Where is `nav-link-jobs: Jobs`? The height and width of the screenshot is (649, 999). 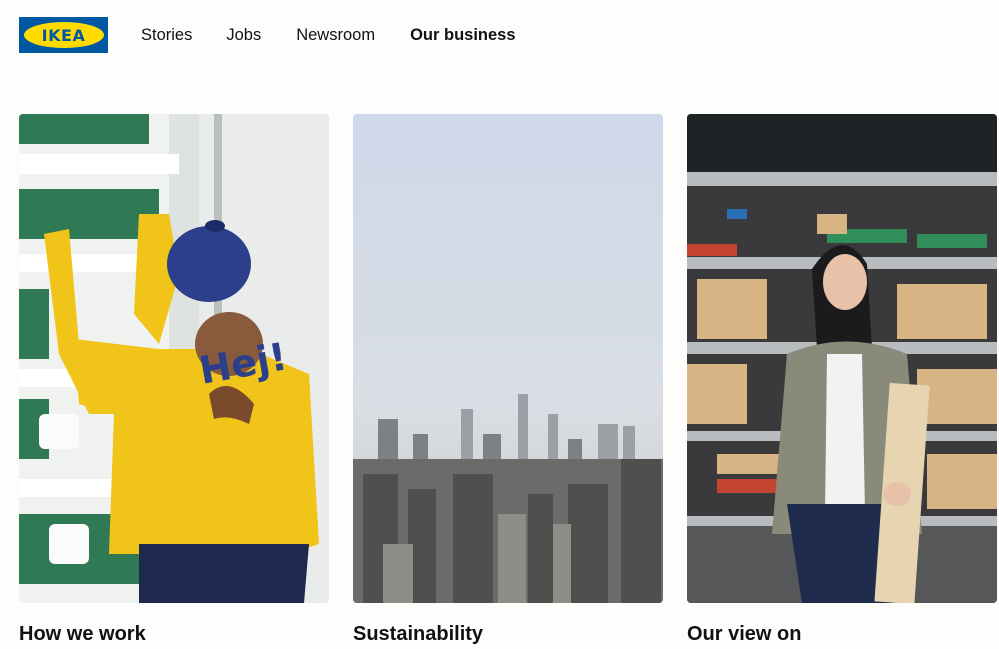
nav-link-jobs: Jobs is located at coordinates (243, 35).